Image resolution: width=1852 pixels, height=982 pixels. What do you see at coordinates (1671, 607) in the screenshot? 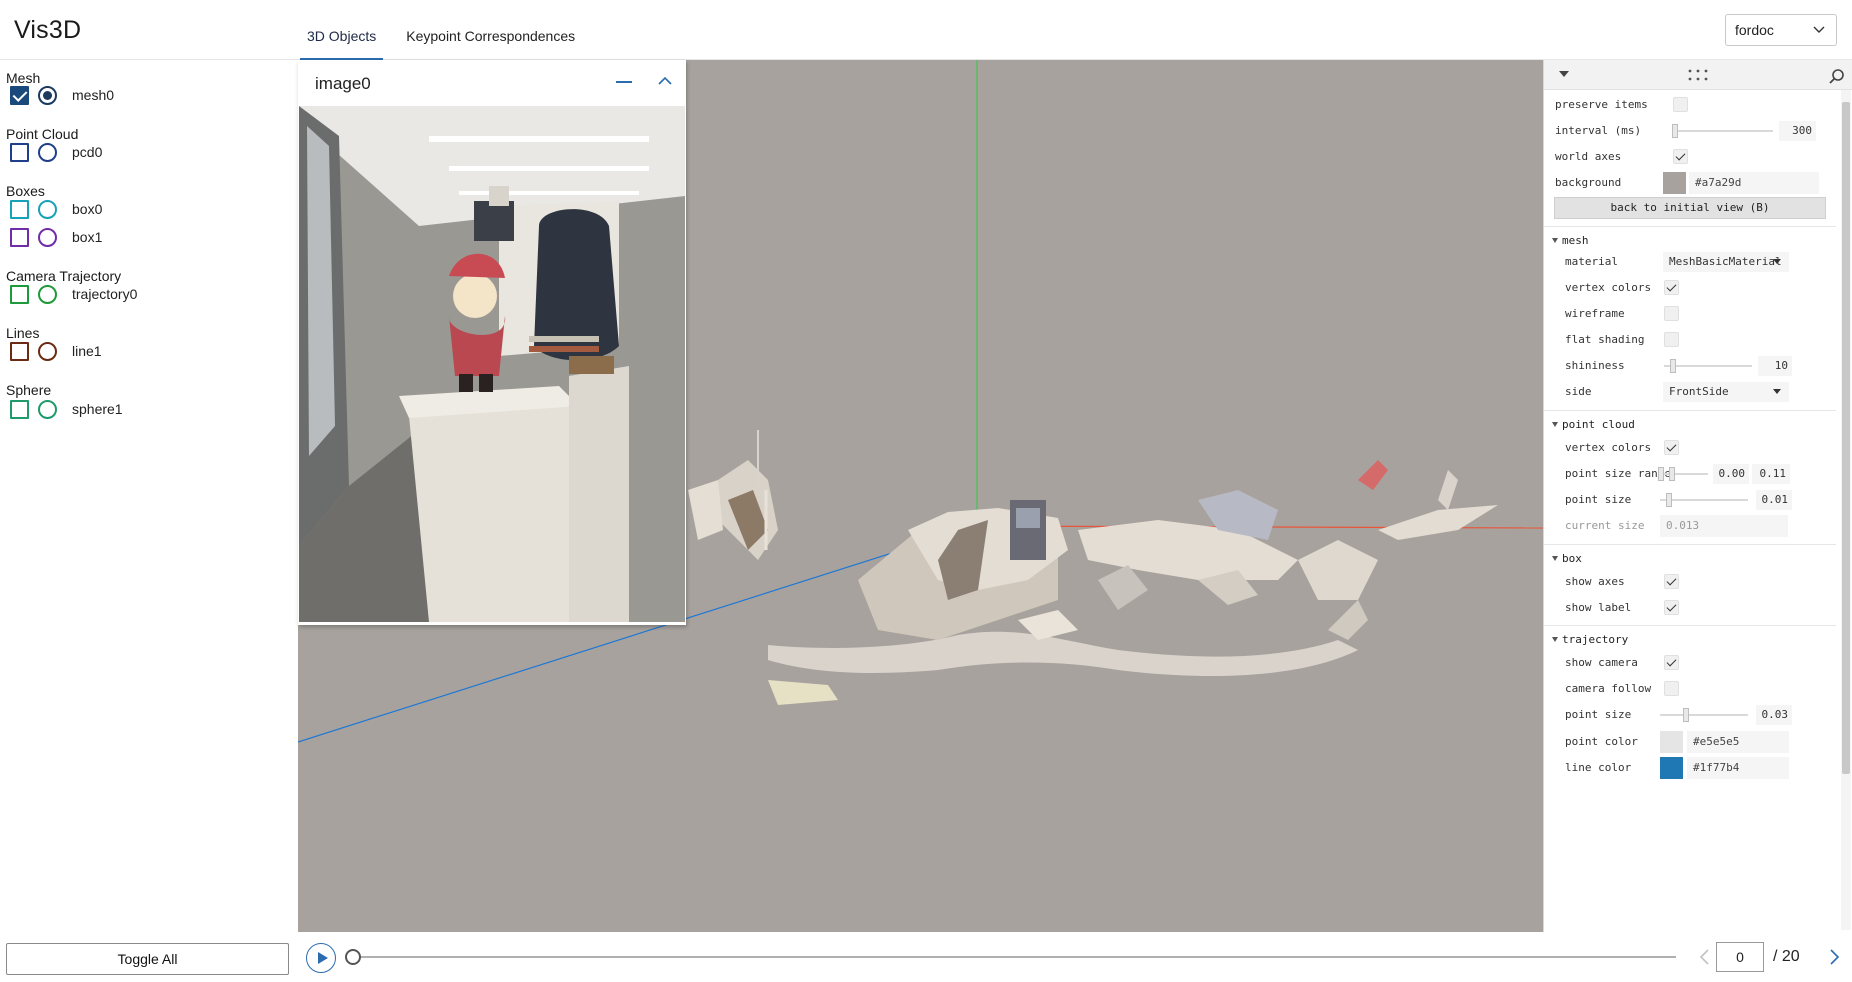
I see `show-label-checkbox` at bounding box center [1671, 607].